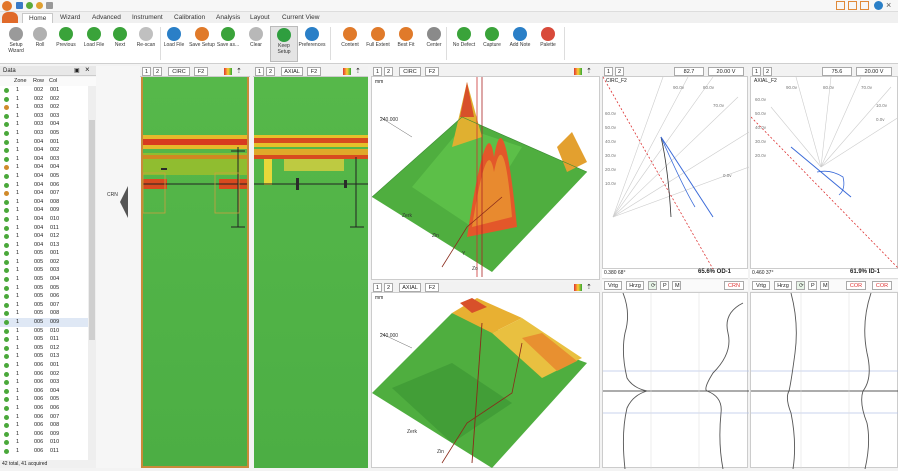 The image size is (898, 471). I want to click on strip-right-refresh-icon: ⟳, so click(800, 285).